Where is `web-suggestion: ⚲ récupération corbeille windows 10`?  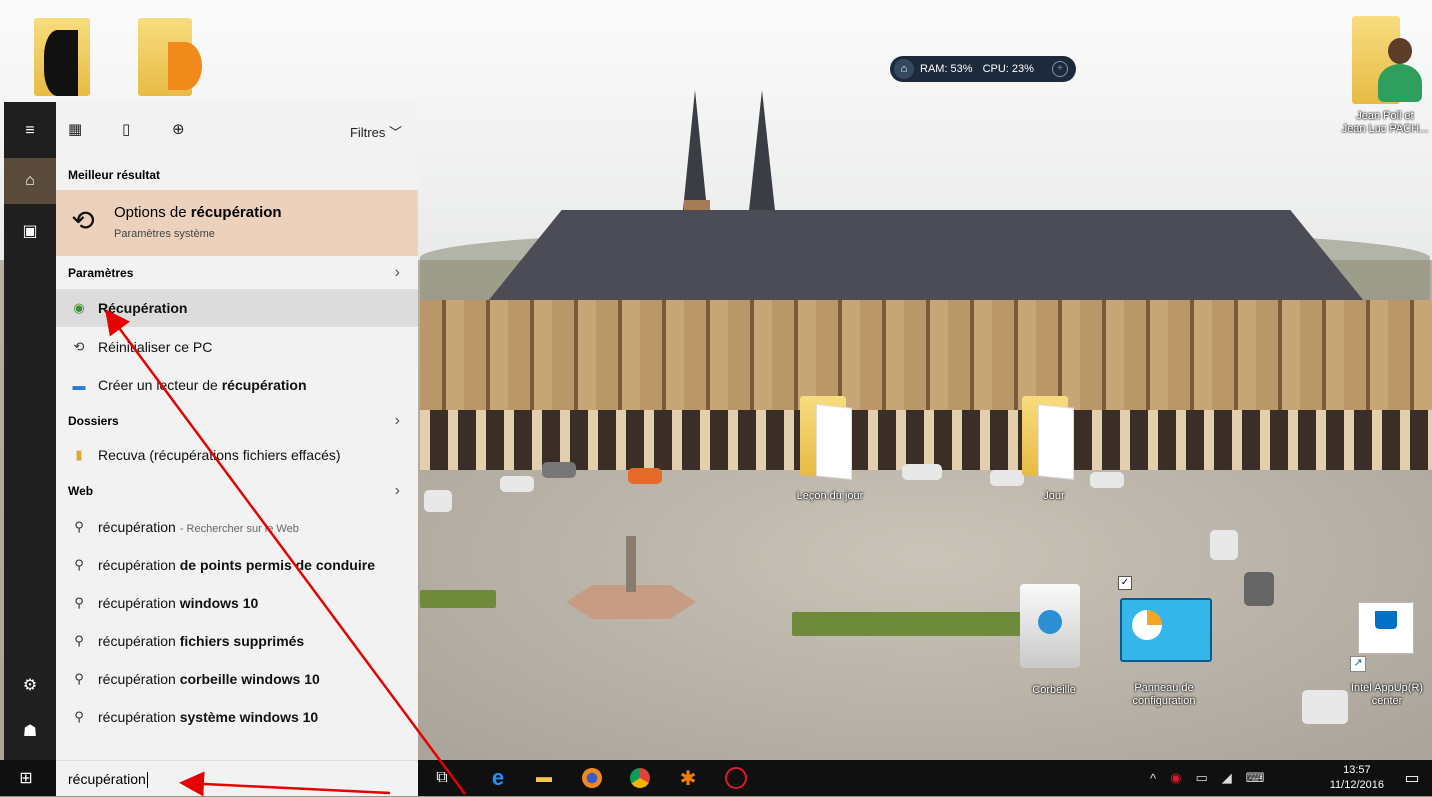 web-suggestion: ⚲ récupération corbeille windows 10 is located at coordinates (237, 679).